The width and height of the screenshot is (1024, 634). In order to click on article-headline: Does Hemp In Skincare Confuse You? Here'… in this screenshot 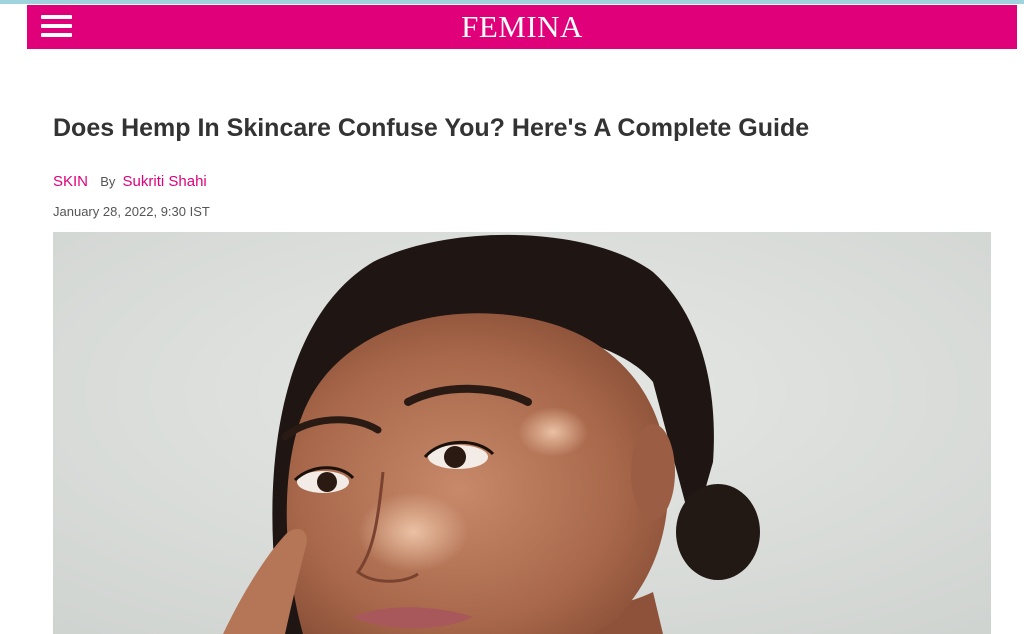, I will do `click(431, 128)`.